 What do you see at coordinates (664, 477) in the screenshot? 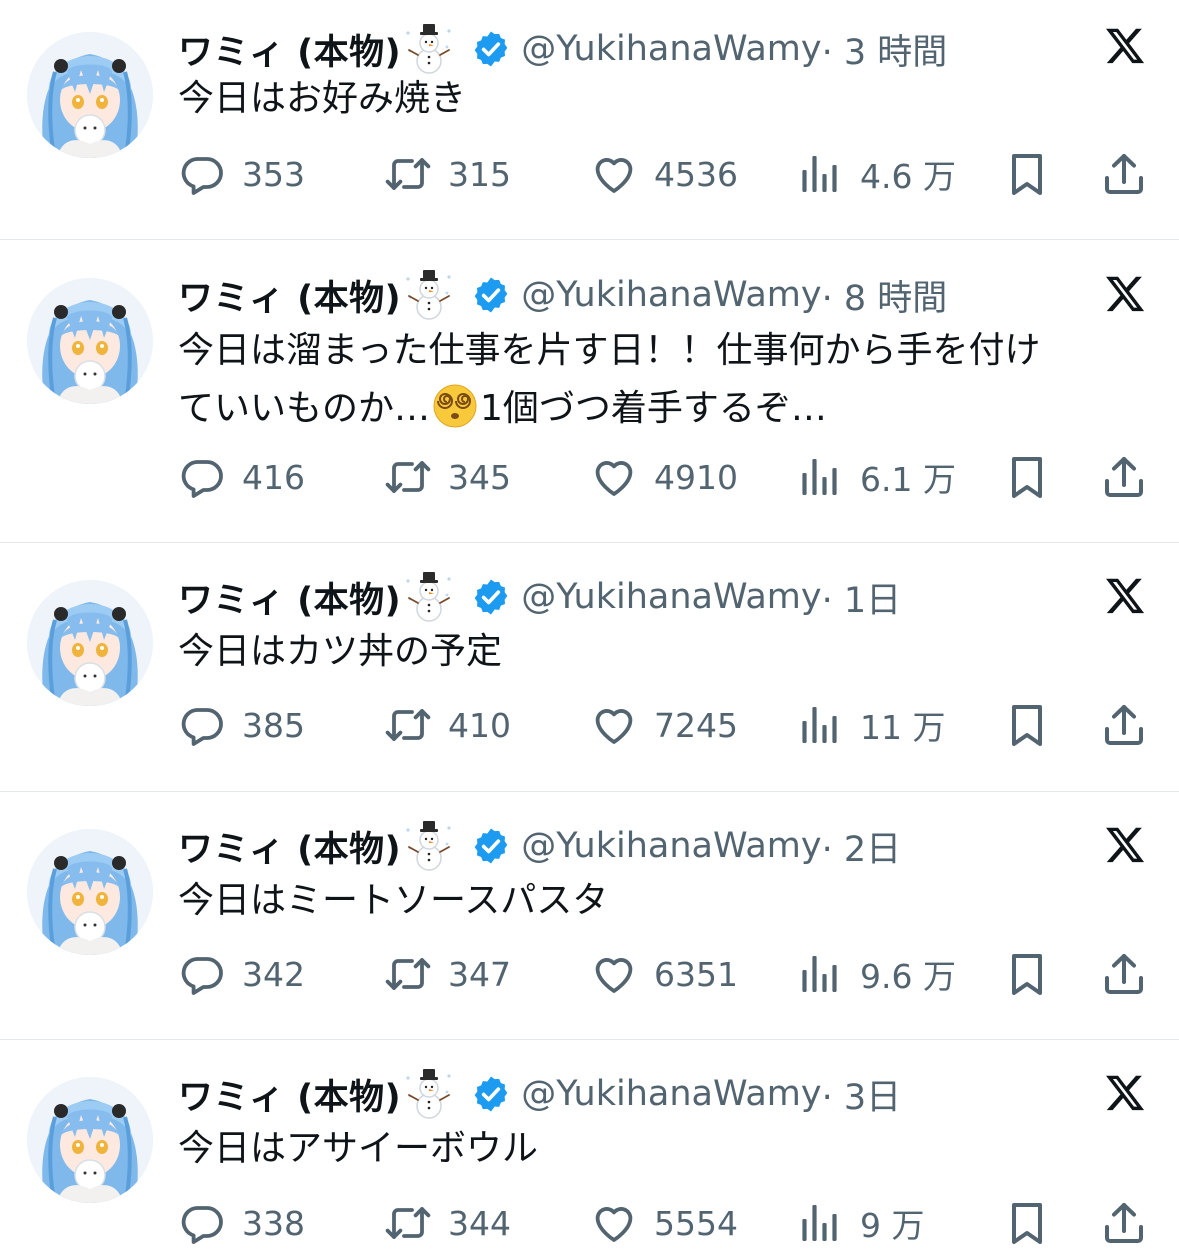
I see `like-button: 4910` at bounding box center [664, 477].